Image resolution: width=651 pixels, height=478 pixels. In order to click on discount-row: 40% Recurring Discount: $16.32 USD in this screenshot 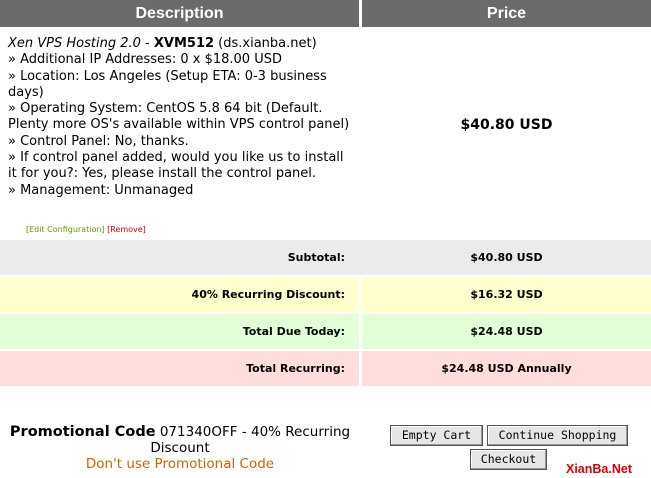, I will do `click(325, 294)`.